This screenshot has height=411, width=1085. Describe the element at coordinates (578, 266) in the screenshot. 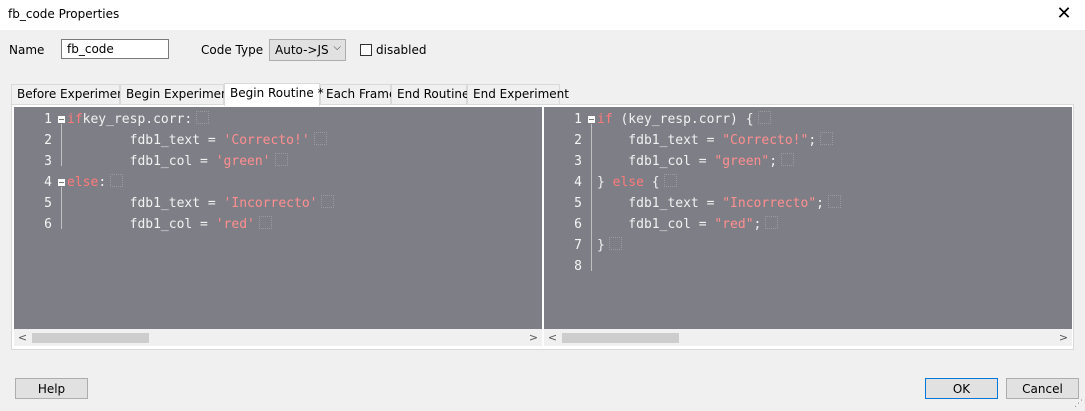

I see `line-number: 8` at that location.